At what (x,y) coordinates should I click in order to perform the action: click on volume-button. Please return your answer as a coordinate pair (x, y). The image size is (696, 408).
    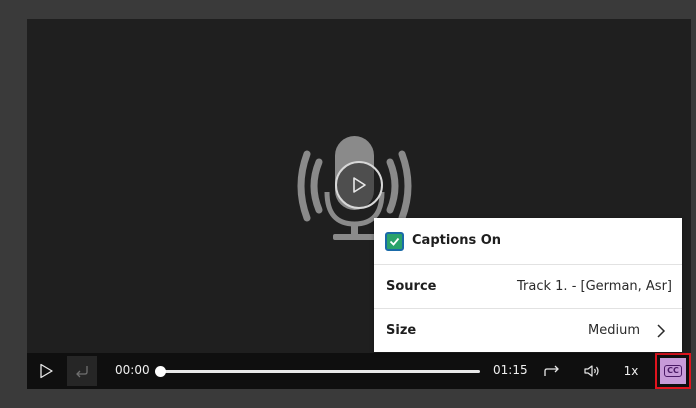
    Looking at the image, I should click on (592, 371).